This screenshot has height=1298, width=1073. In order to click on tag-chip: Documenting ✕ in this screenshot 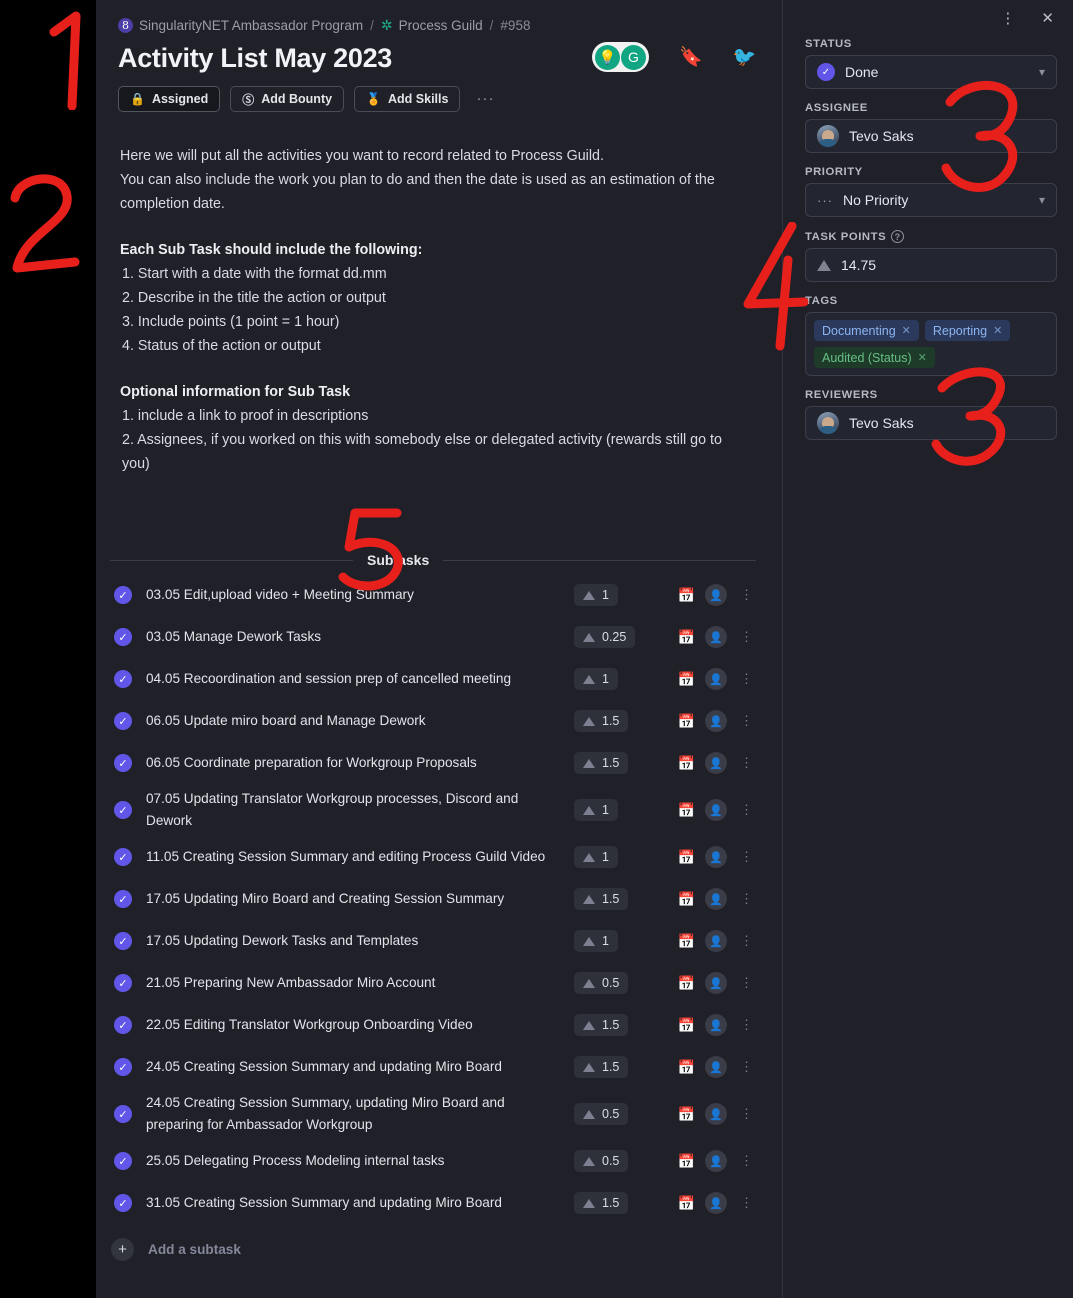, I will do `click(866, 330)`.